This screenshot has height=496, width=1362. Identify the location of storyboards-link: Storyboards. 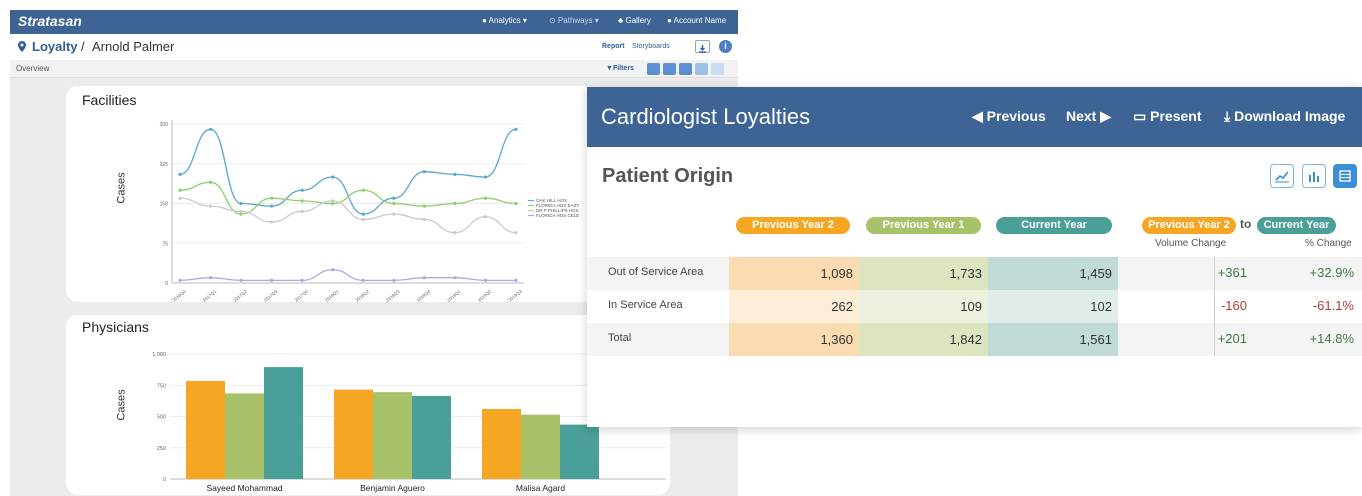
(651, 46).